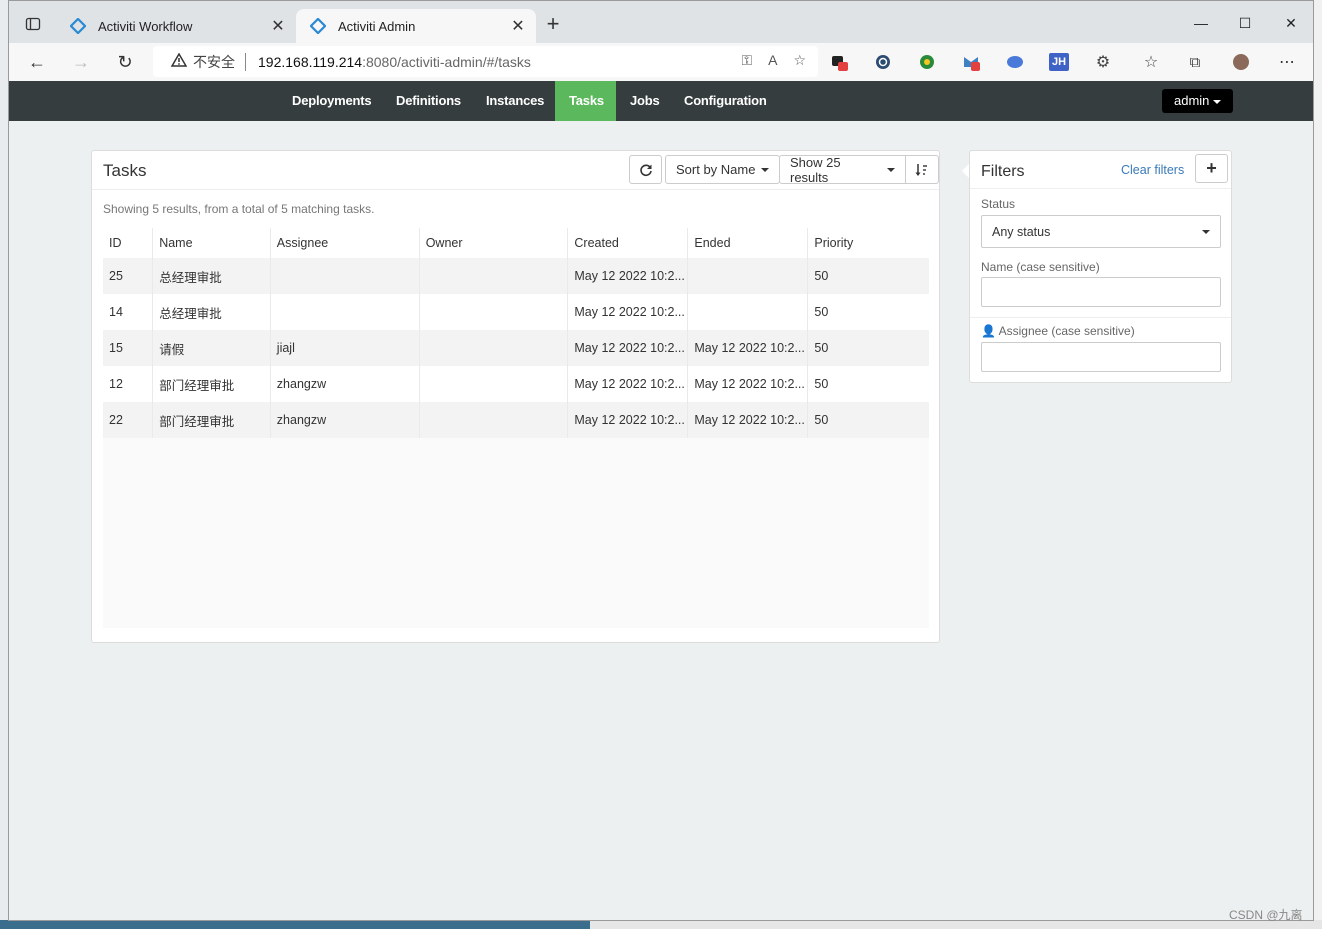  I want to click on add-filter-button: +, so click(1211, 168).